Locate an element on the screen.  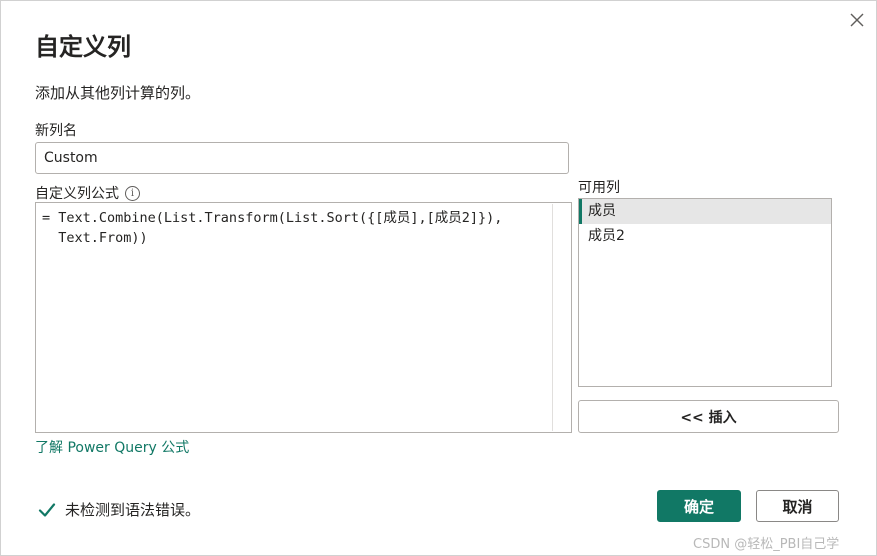
formula-label-row: 自定义列公式 i is located at coordinates (87, 193).